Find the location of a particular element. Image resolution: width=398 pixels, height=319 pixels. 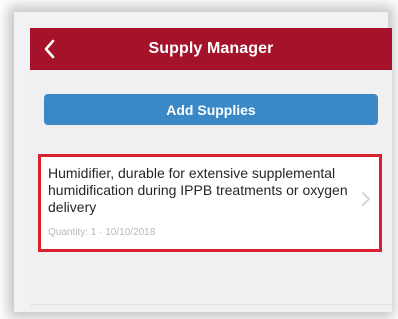

back-button is located at coordinates (49, 49).